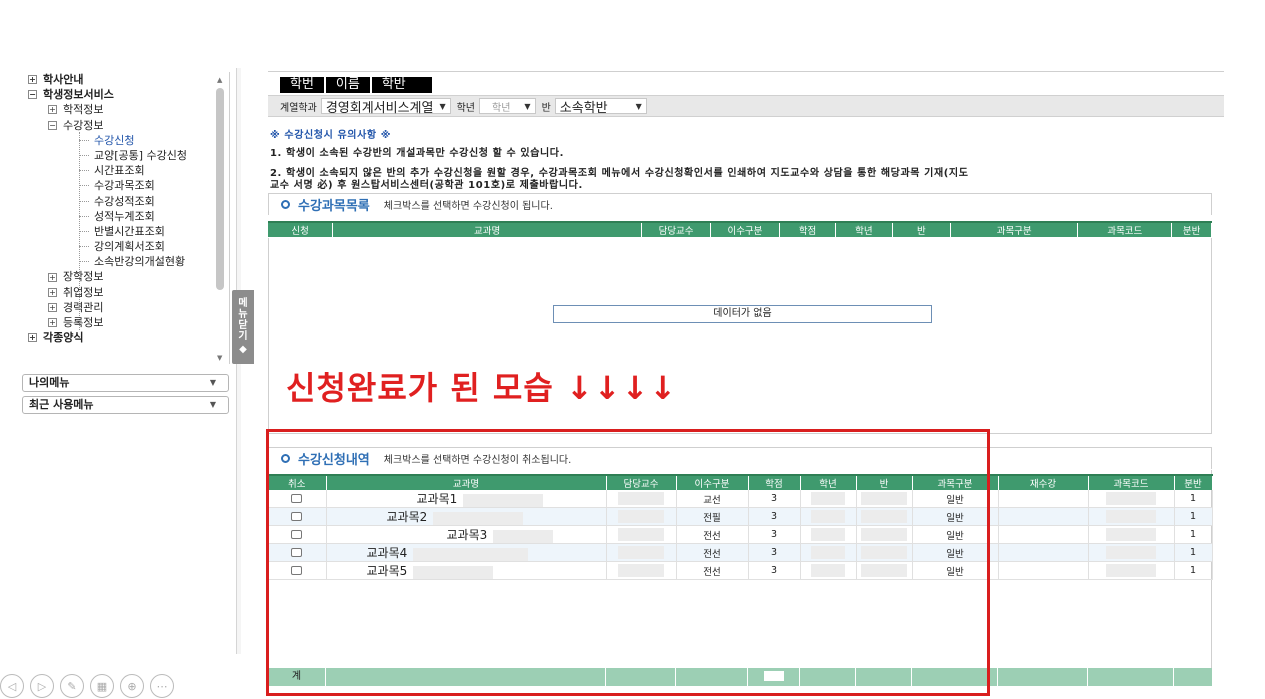 The width and height of the screenshot is (1265, 699). I want to click on sidebar-item: + 각종양식, so click(125, 337).